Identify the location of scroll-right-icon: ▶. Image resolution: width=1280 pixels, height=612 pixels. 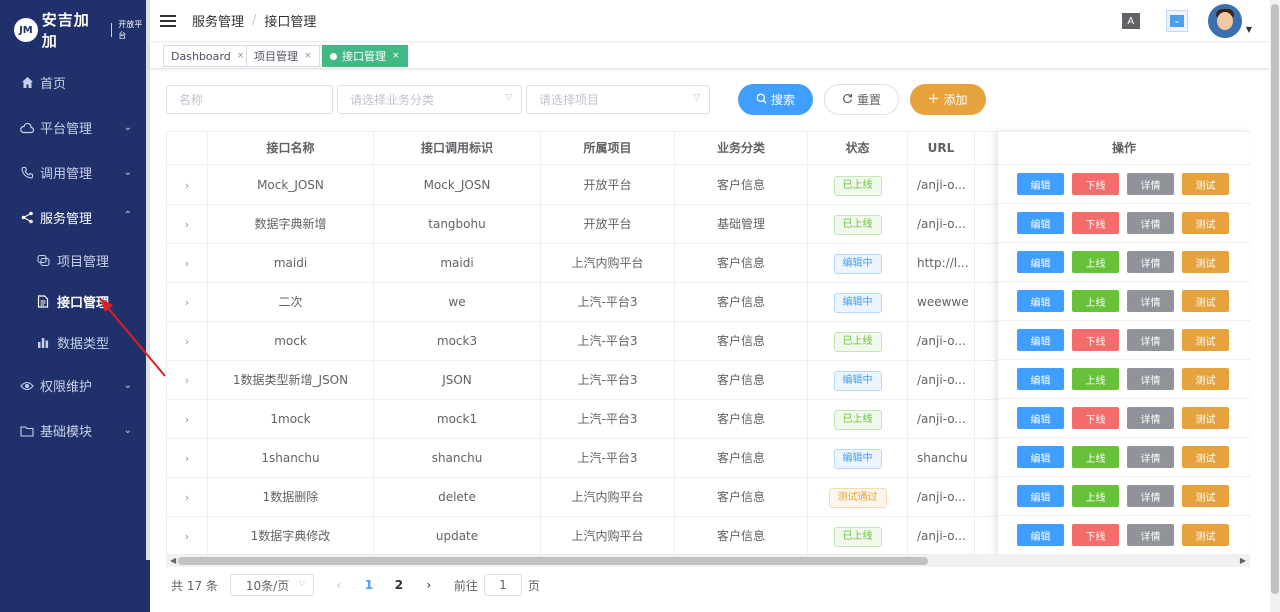
(1243, 561).